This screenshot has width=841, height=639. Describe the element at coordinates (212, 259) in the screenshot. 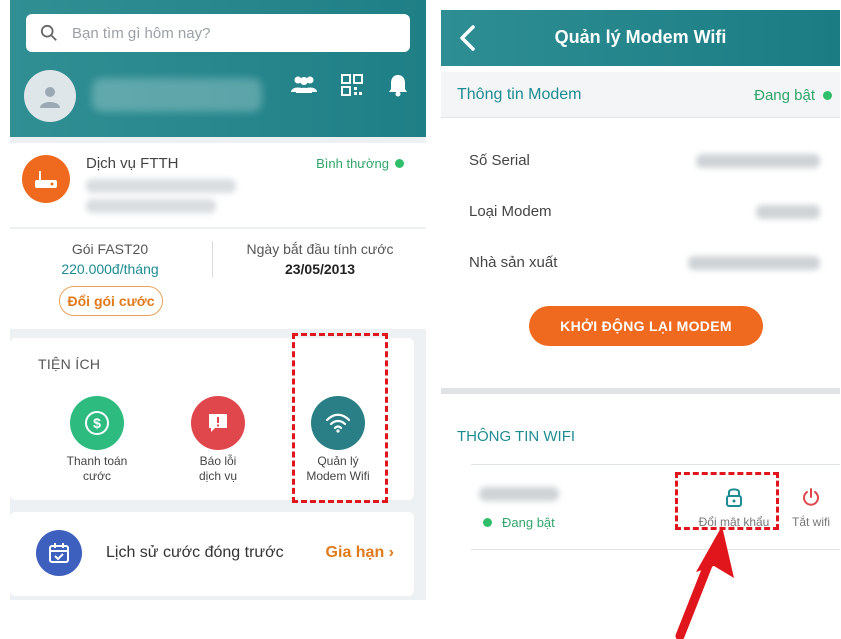

I see `divider` at that location.